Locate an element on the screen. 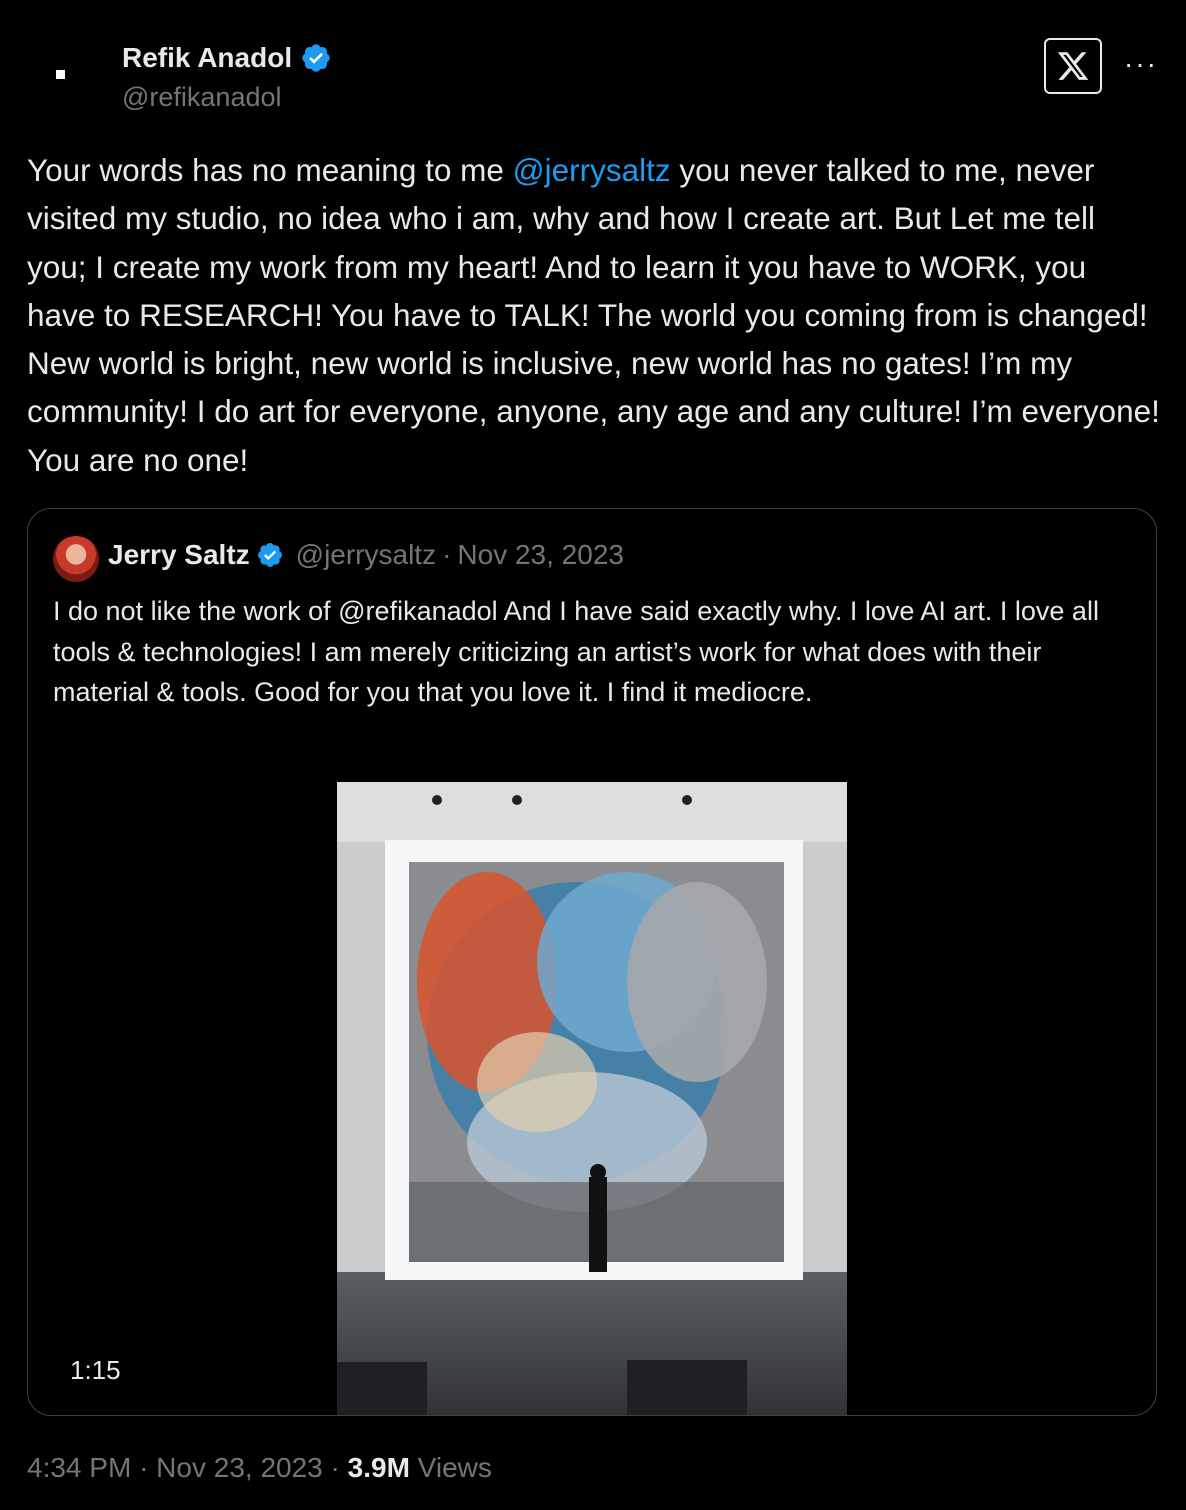 This screenshot has height=1510, width=1186. author-handle: @refikanadol is located at coordinates (202, 97).